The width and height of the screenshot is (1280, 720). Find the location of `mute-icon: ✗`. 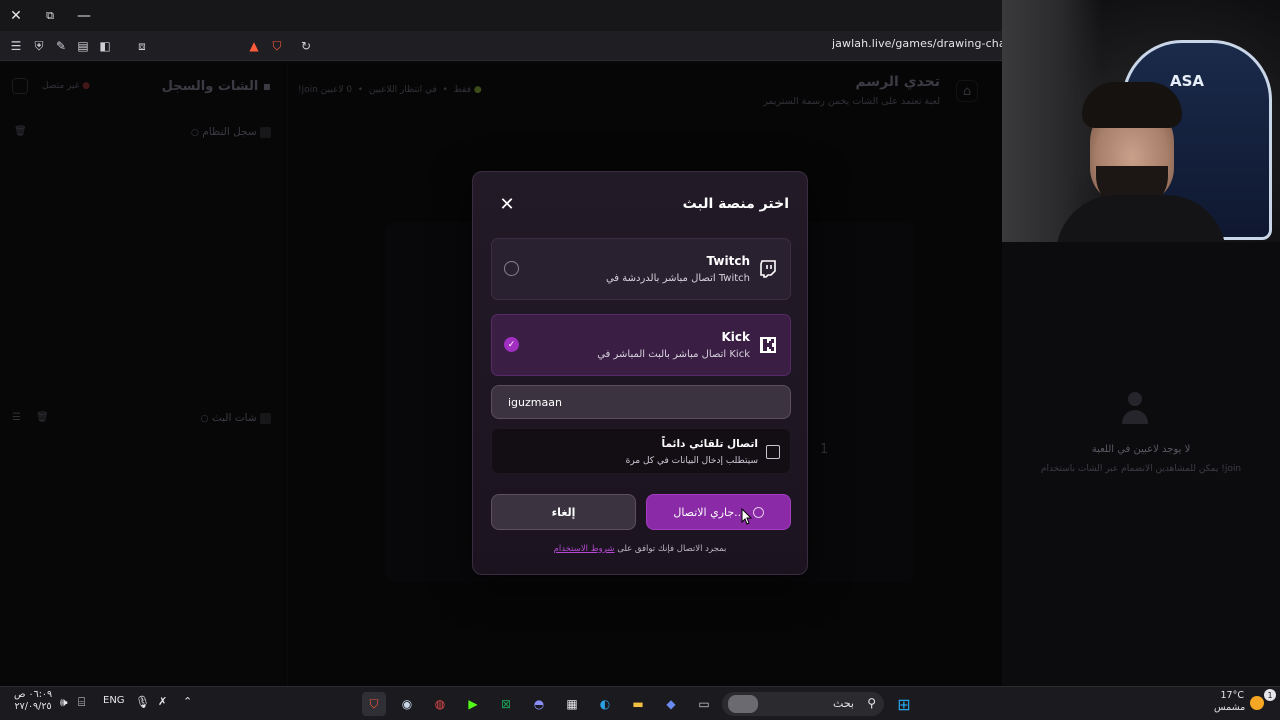

mute-icon: ✗ is located at coordinates (162, 701).